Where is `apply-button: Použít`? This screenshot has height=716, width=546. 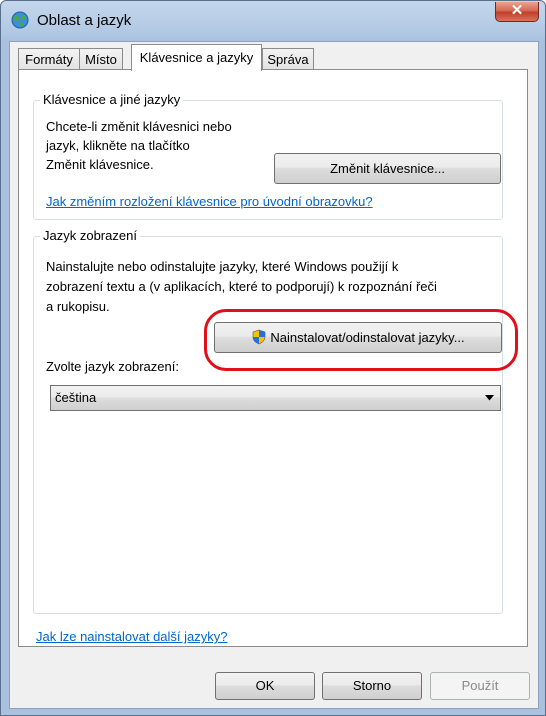
apply-button: Použít is located at coordinates (480, 686).